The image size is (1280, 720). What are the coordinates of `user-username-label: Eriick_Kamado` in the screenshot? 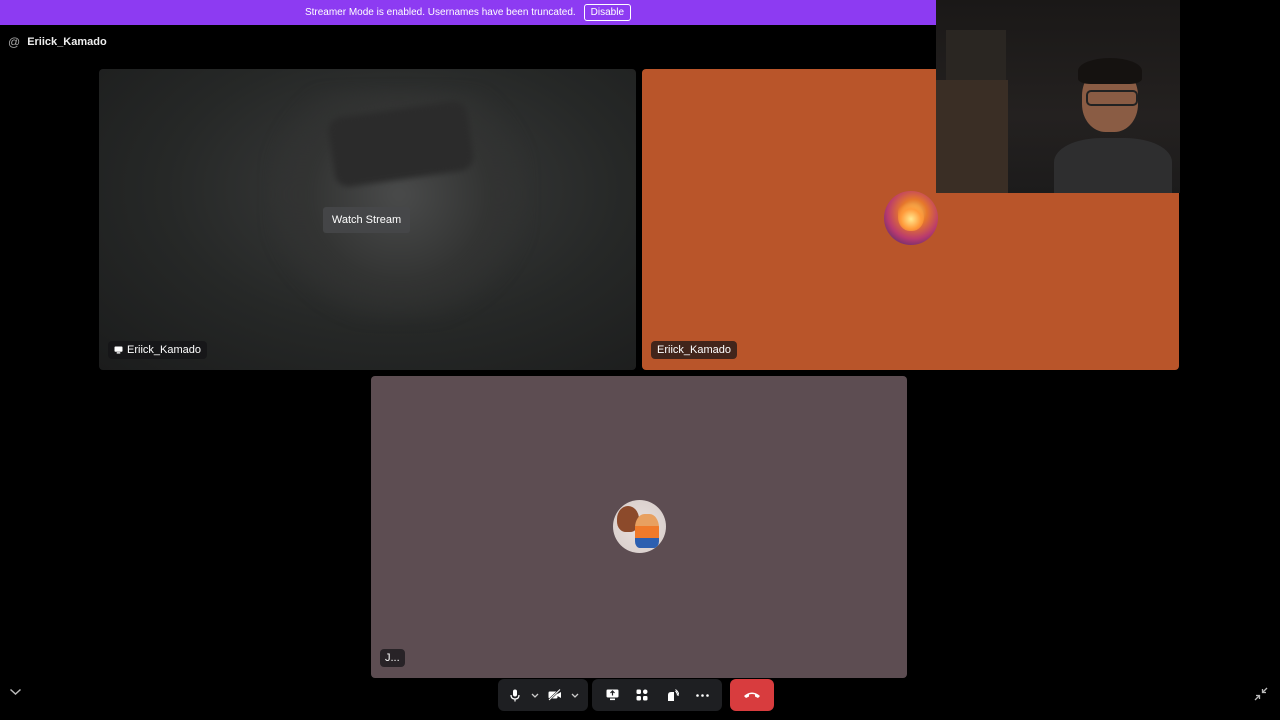 It's located at (694, 350).